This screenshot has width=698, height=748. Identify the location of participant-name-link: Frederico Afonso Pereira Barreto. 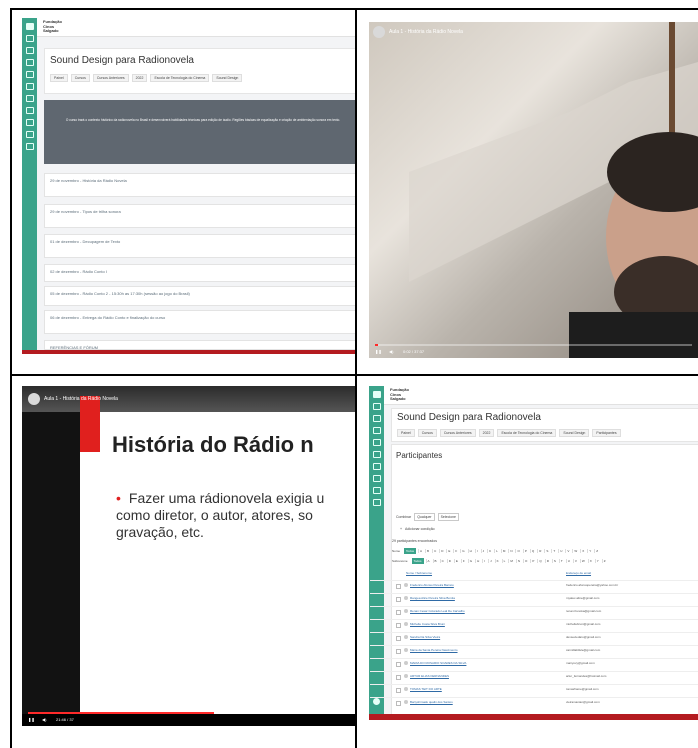
(432, 585).